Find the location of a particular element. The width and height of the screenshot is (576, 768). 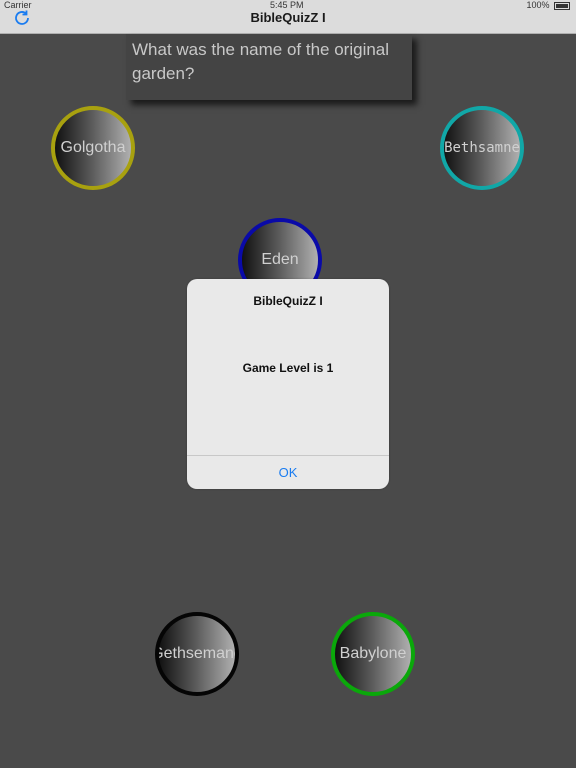

alert-message: Game Level is 1 is located at coordinates (288, 368).